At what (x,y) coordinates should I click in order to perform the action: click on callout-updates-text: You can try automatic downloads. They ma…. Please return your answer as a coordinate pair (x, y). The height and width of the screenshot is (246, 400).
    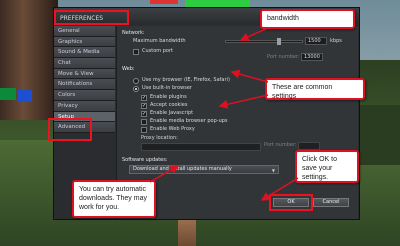
    Looking at the image, I should click on (113, 198).